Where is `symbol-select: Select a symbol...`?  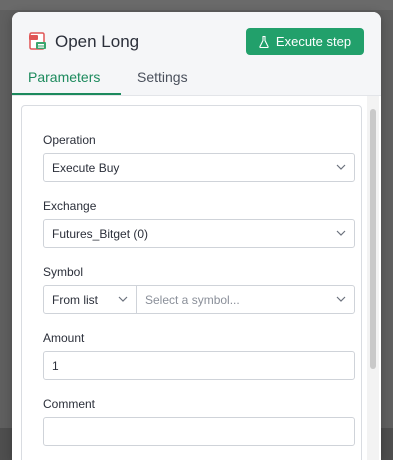 symbol-select: Select a symbol... is located at coordinates (245, 299).